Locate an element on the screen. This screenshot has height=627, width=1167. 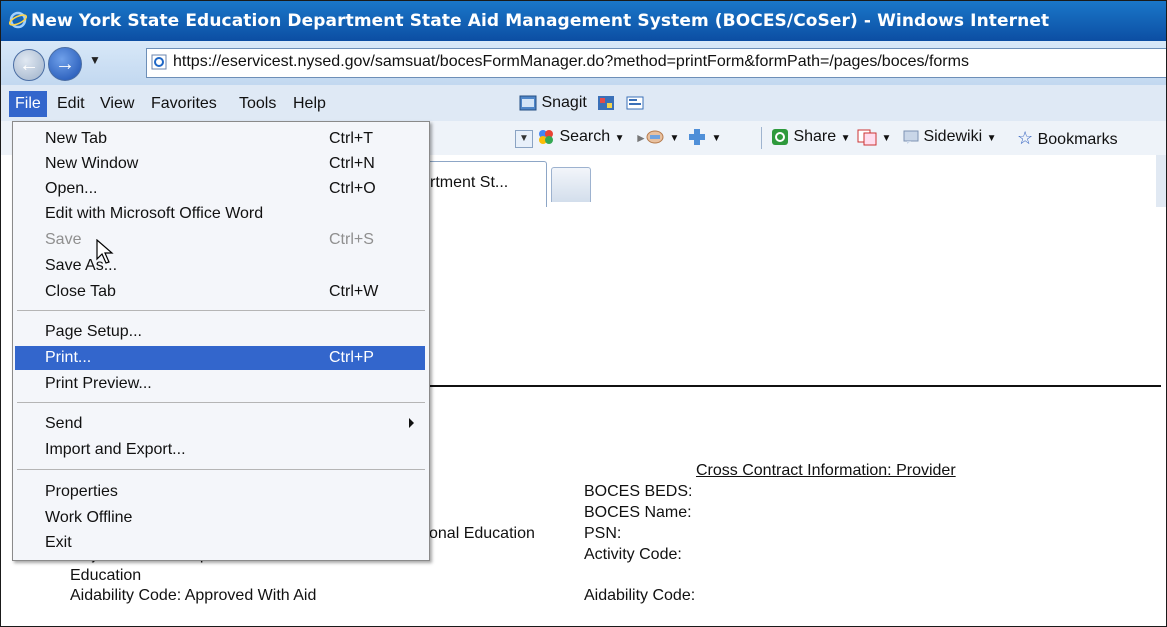
share-button: Share ▼ is located at coordinates (811, 137).